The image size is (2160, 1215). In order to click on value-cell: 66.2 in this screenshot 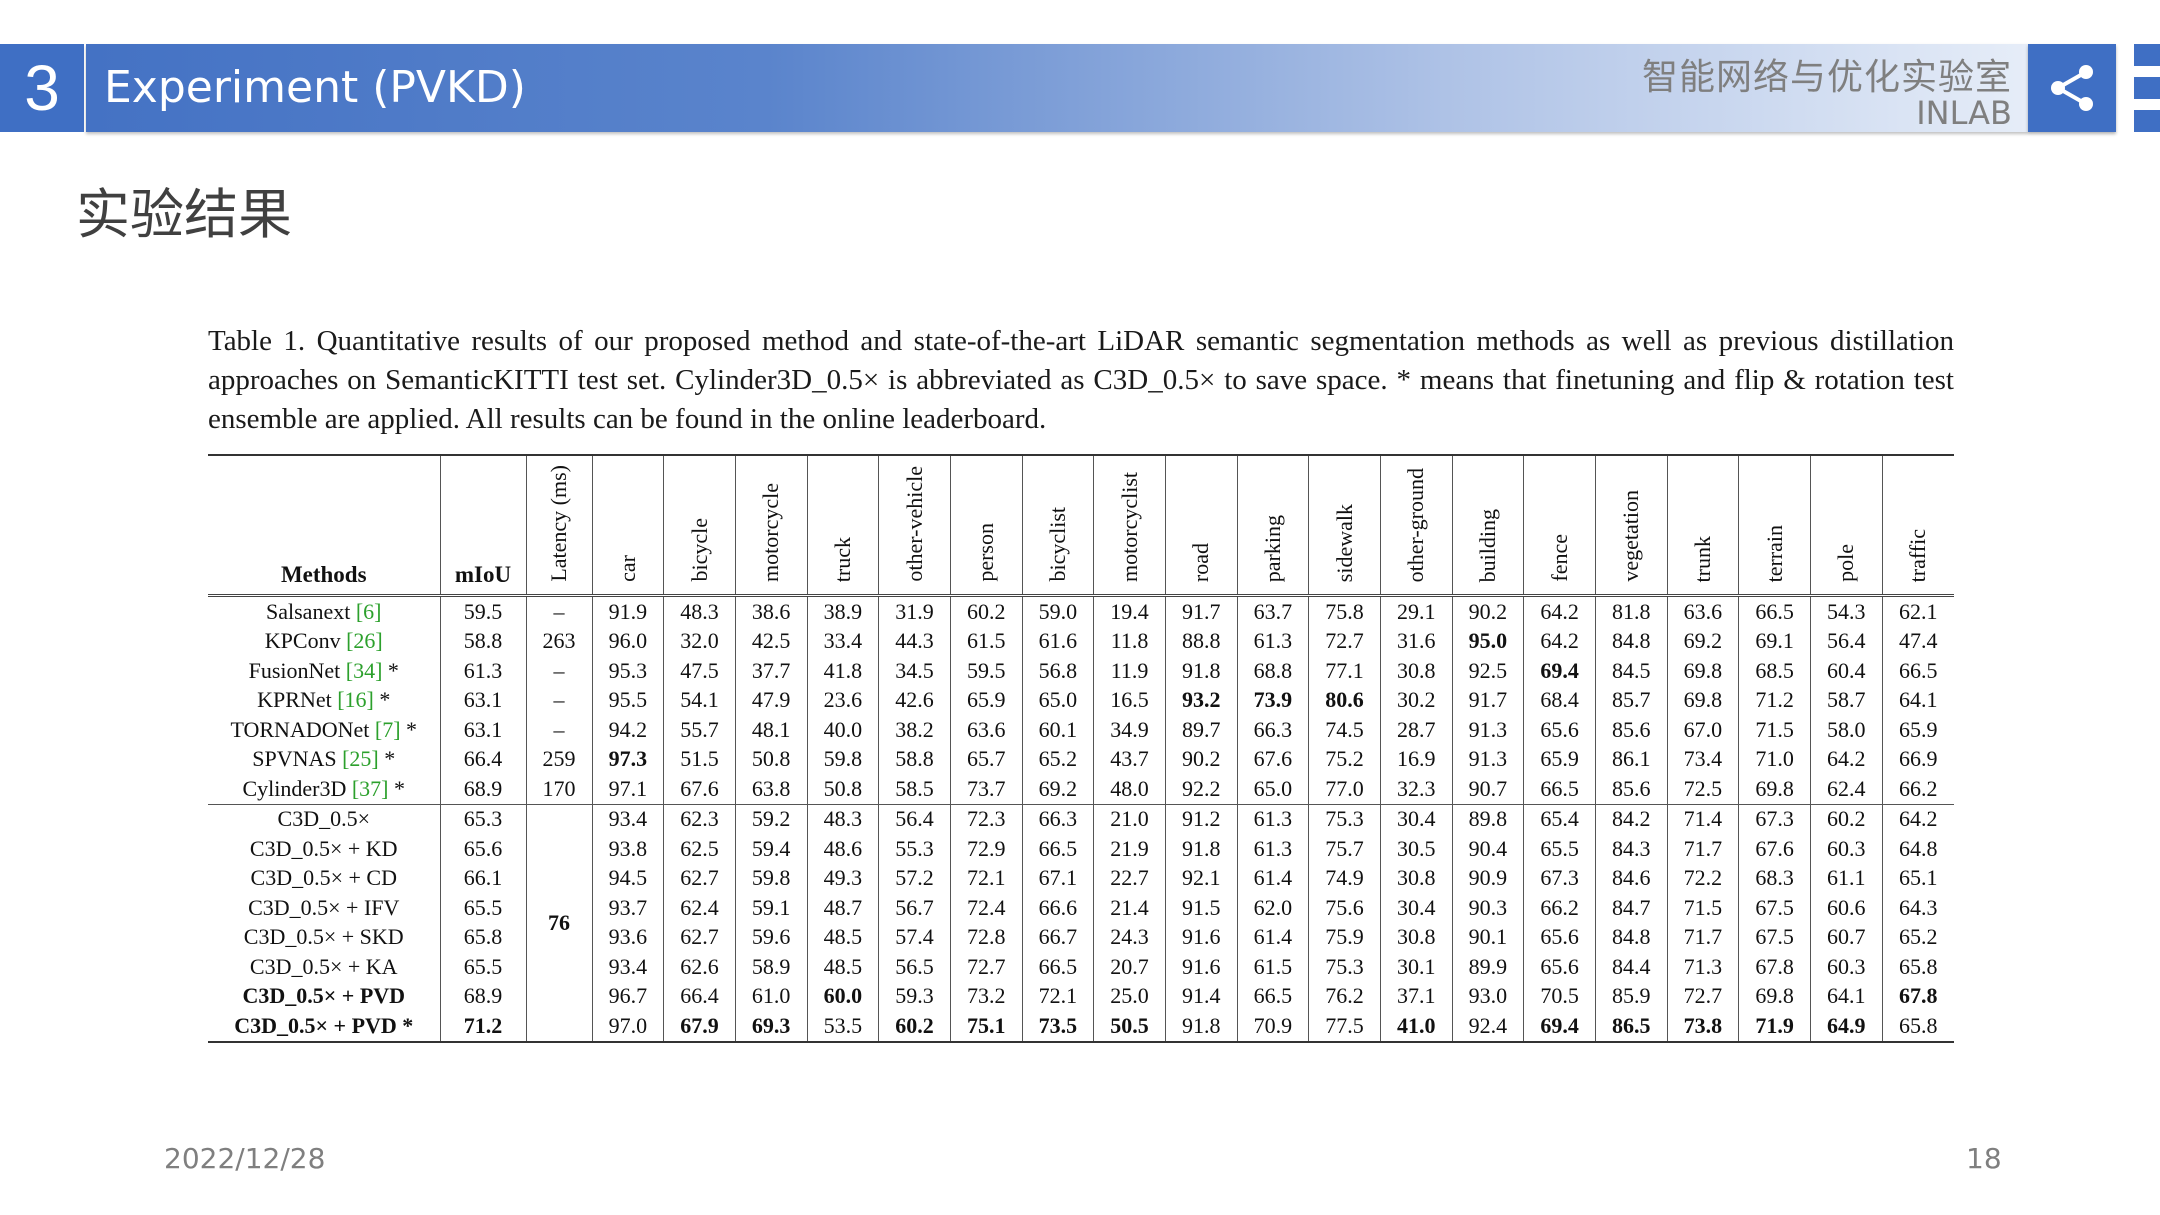, I will do `click(1559, 908)`.